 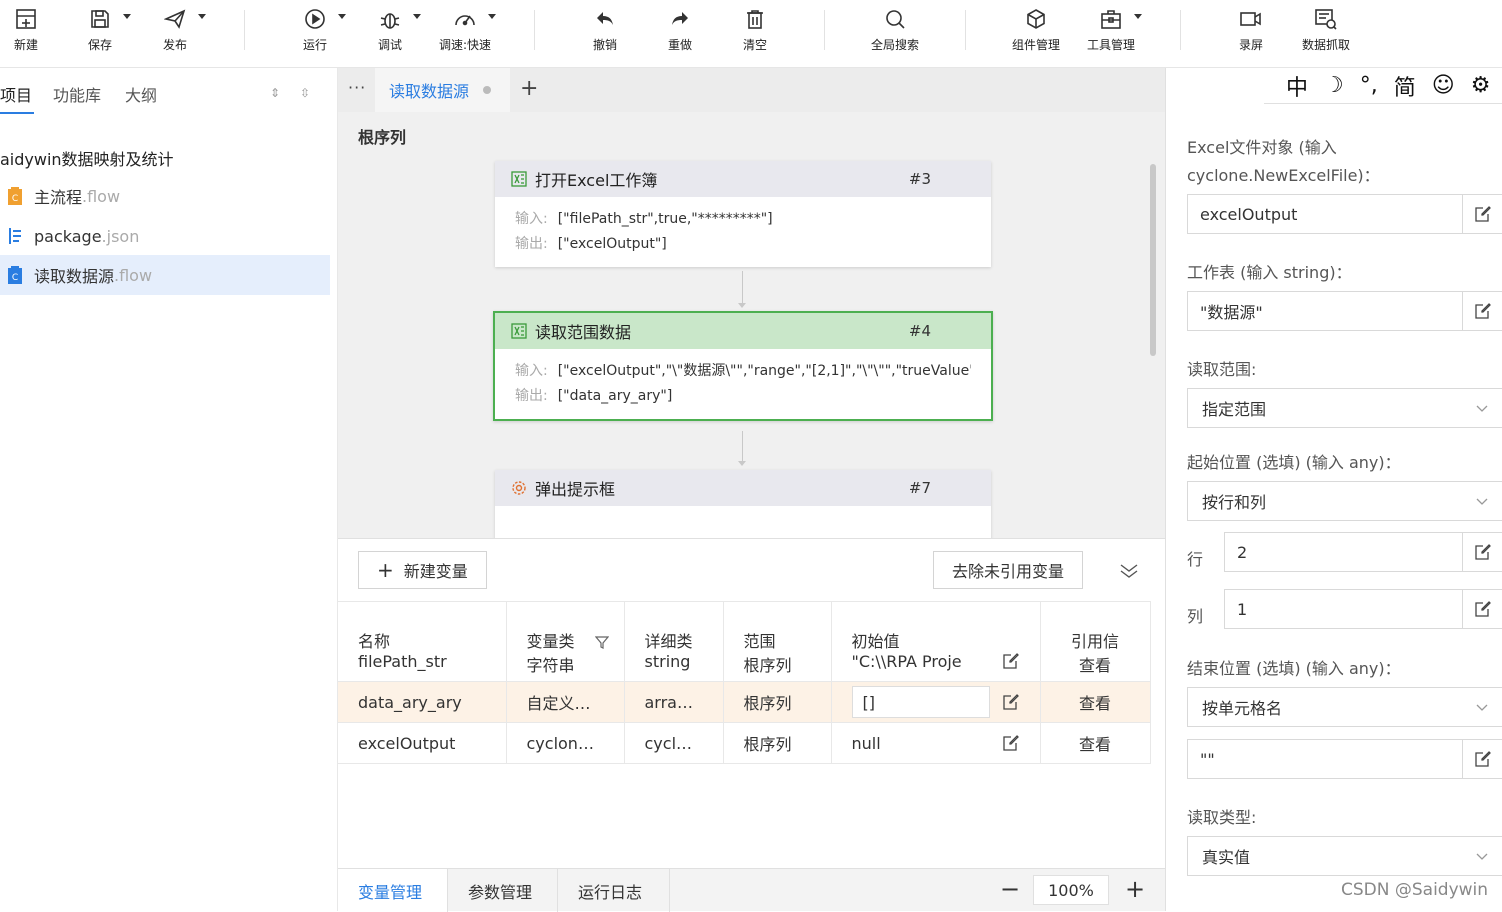 What do you see at coordinates (487, 90) in the screenshot?
I see `unsaved-dot-icon` at bounding box center [487, 90].